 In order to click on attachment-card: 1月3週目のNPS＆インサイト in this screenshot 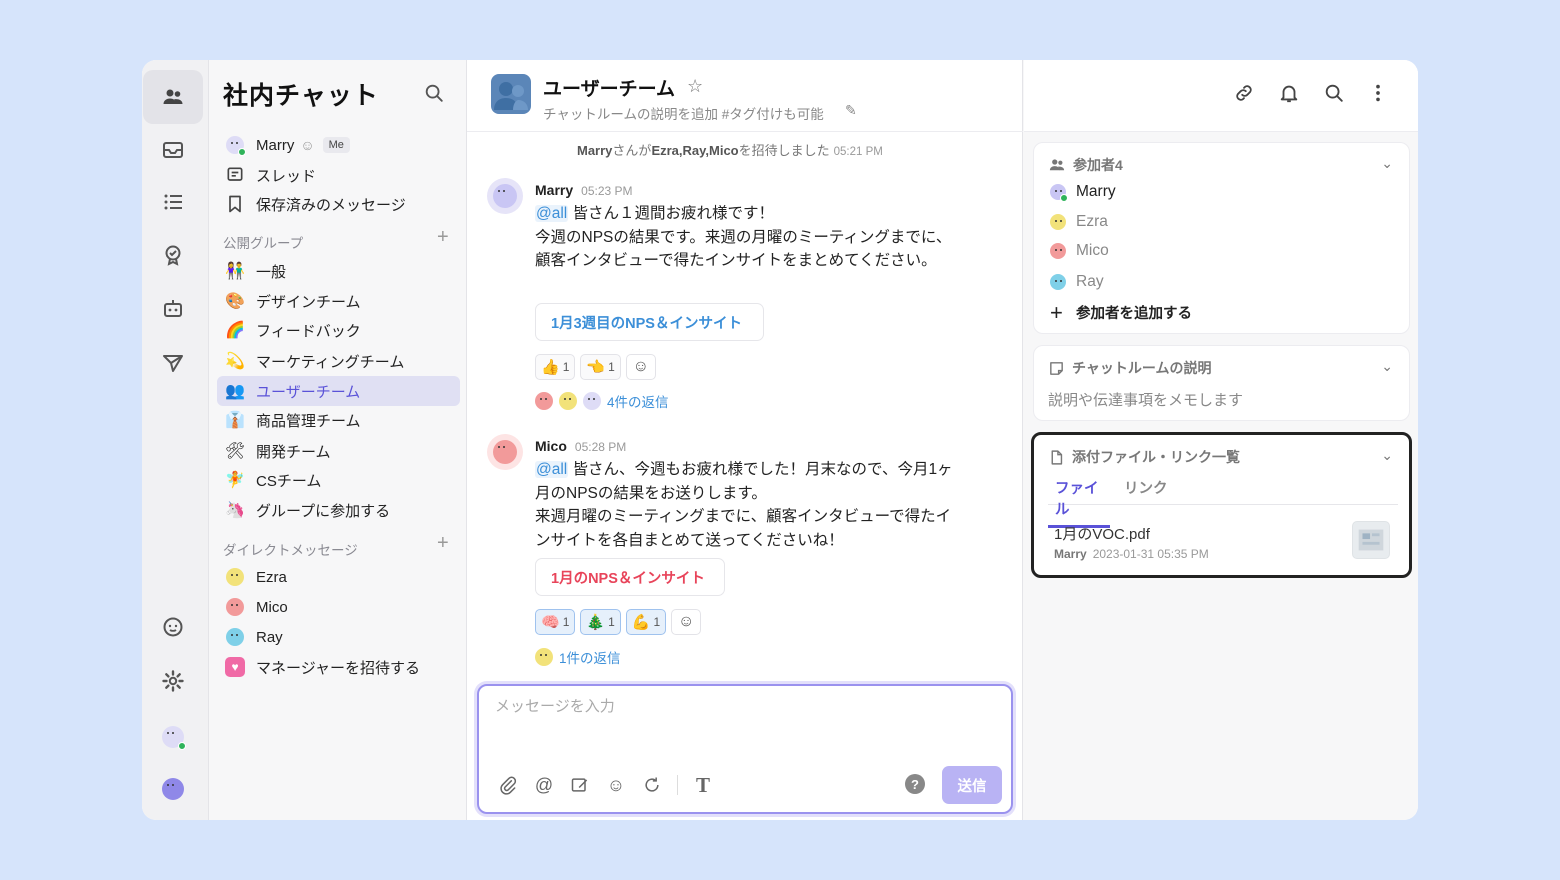, I will do `click(649, 322)`.